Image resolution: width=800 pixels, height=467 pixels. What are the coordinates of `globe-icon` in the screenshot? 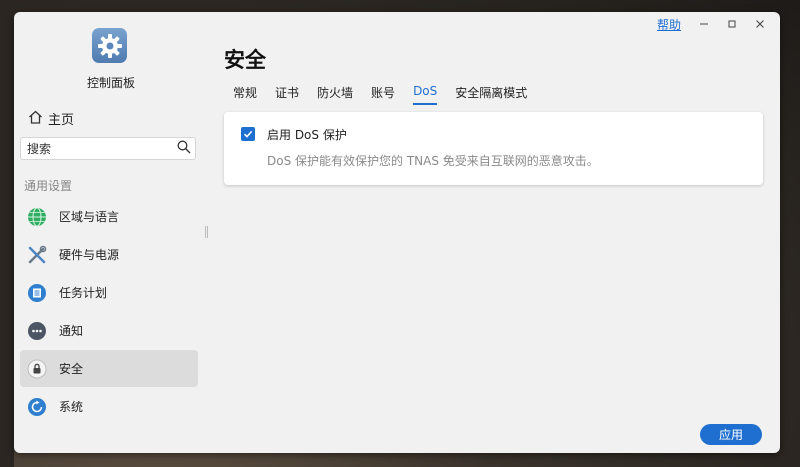 It's located at (37, 217).